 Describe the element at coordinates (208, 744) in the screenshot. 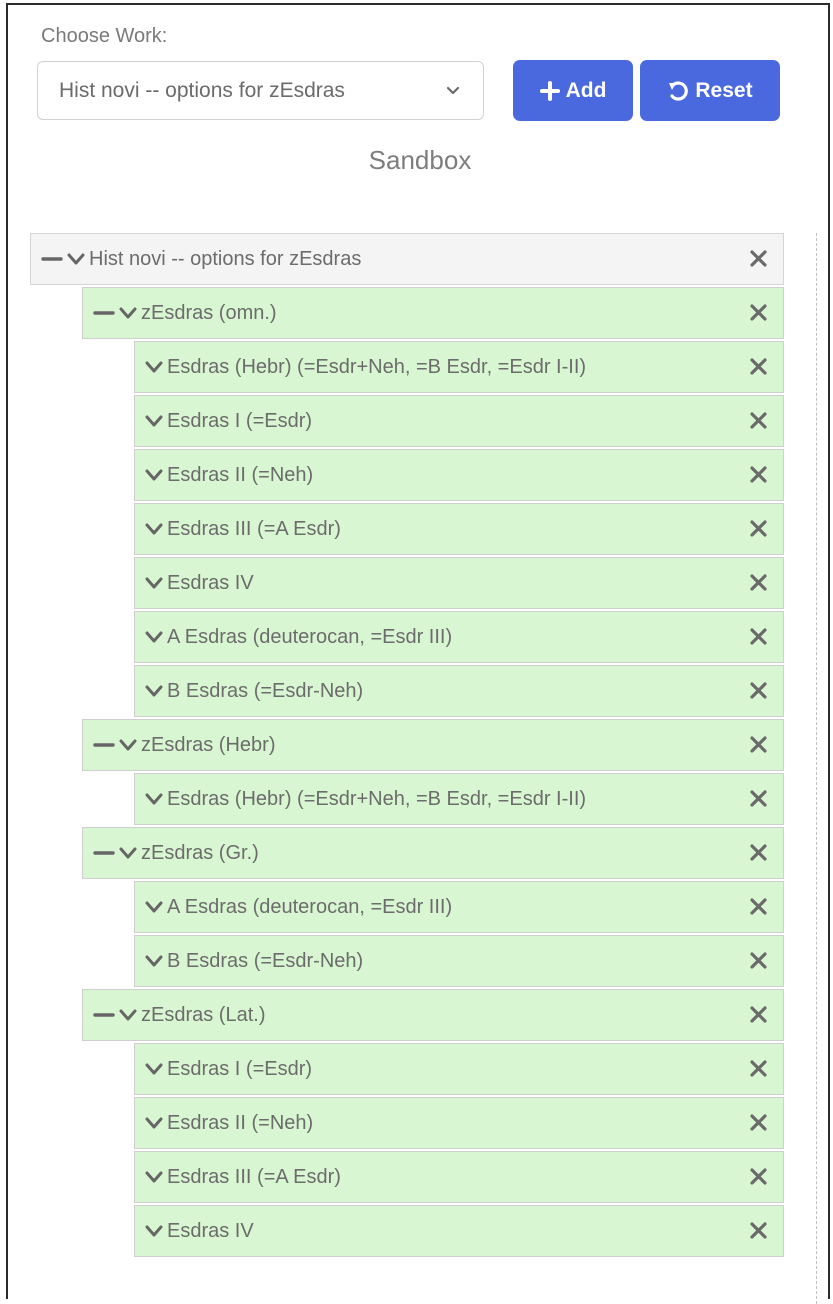

I see `tree-item-label: zEsdras (Hebr)` at that location.